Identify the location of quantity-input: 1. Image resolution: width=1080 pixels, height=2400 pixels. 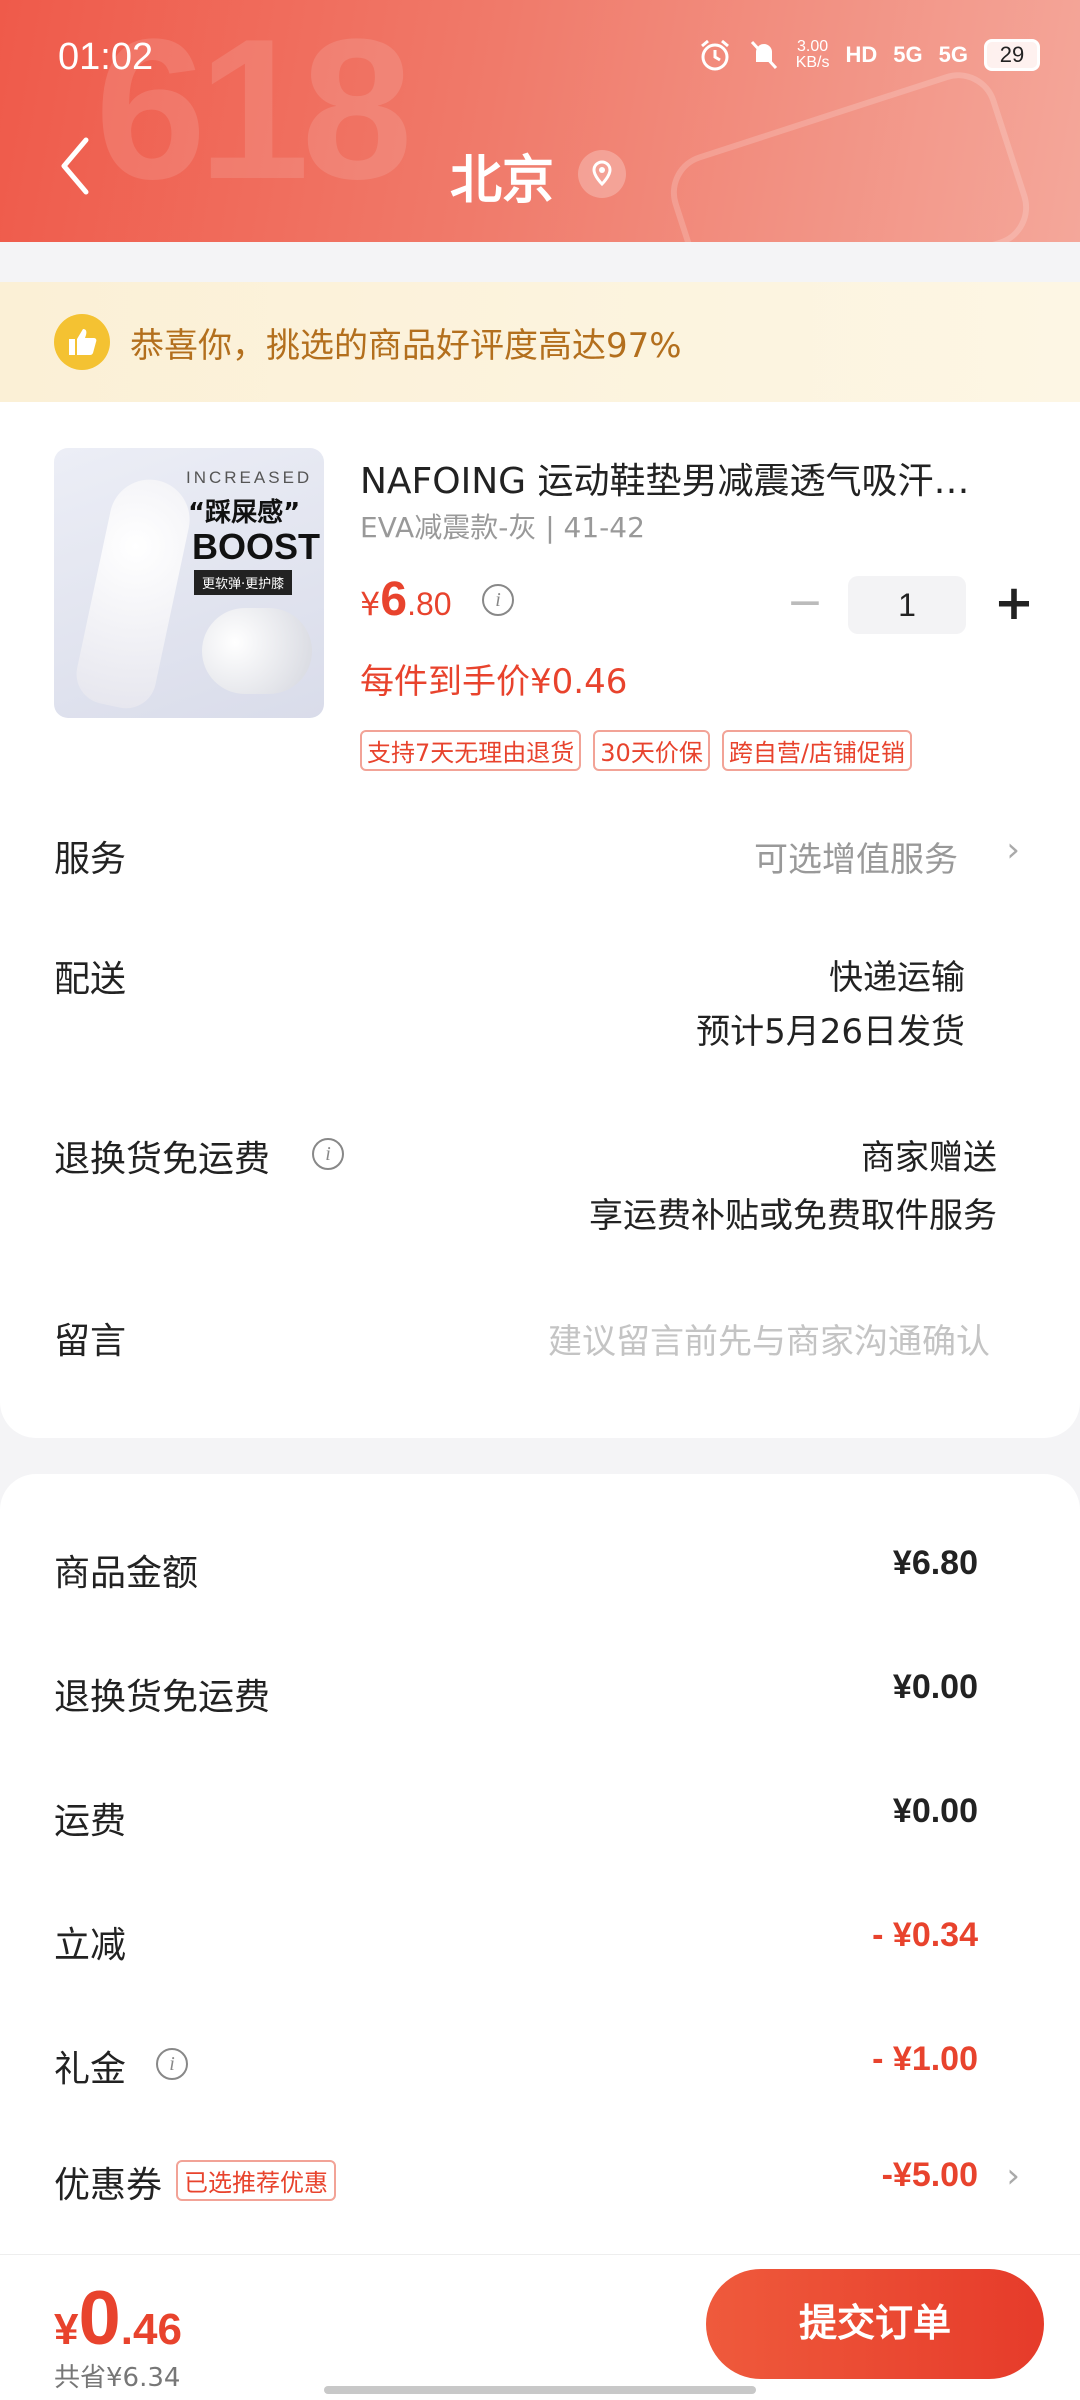
(907, 605).